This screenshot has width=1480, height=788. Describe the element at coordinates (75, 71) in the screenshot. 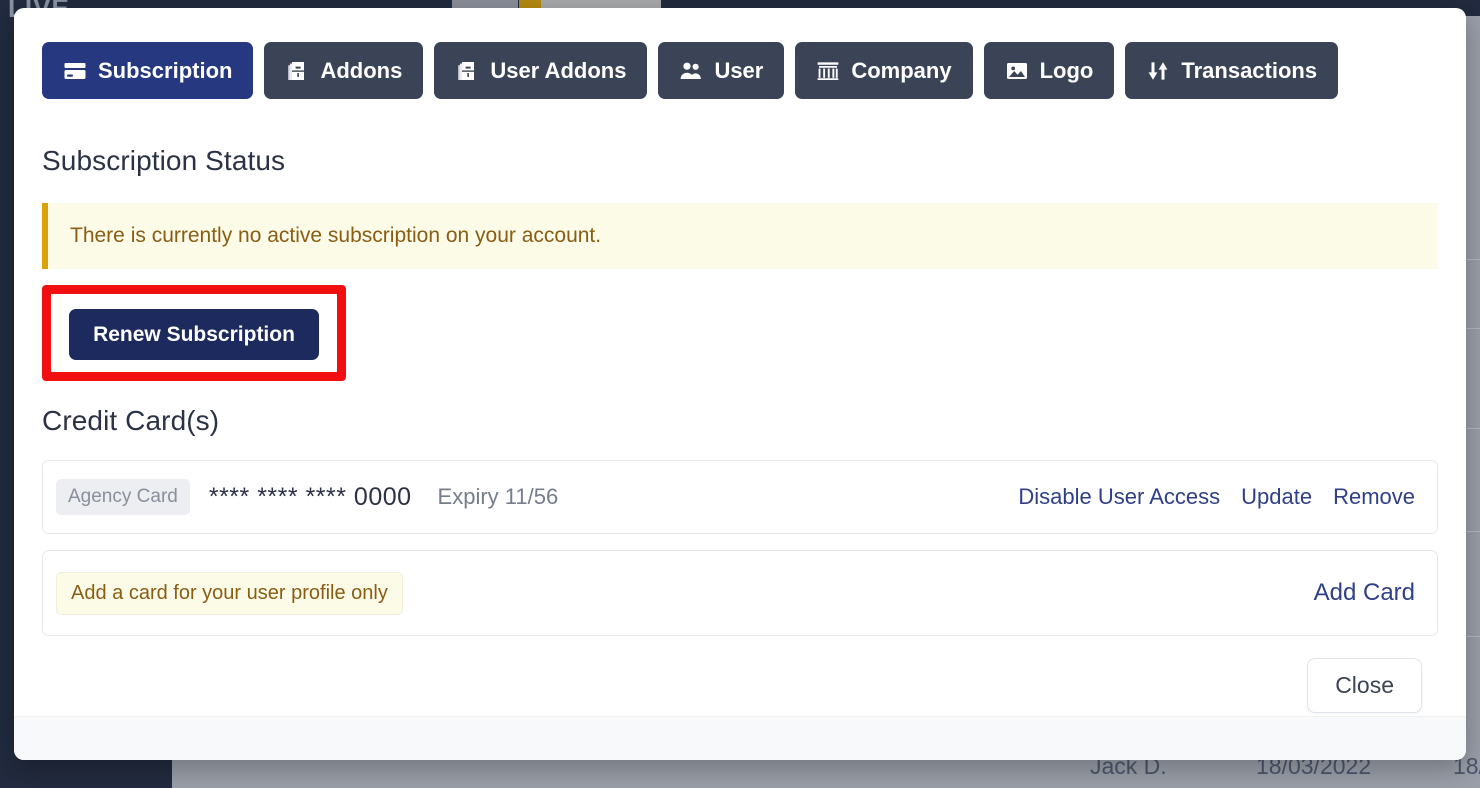

I see `credit-card-icon` at that location.